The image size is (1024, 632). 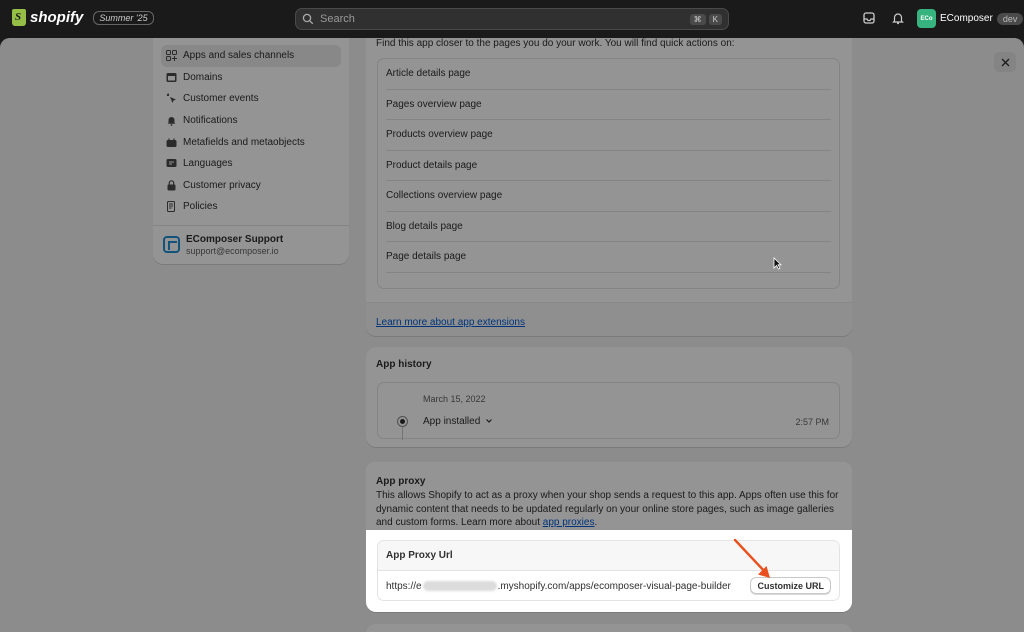 I want to click on lock-icon, so click(x=171, y=185).